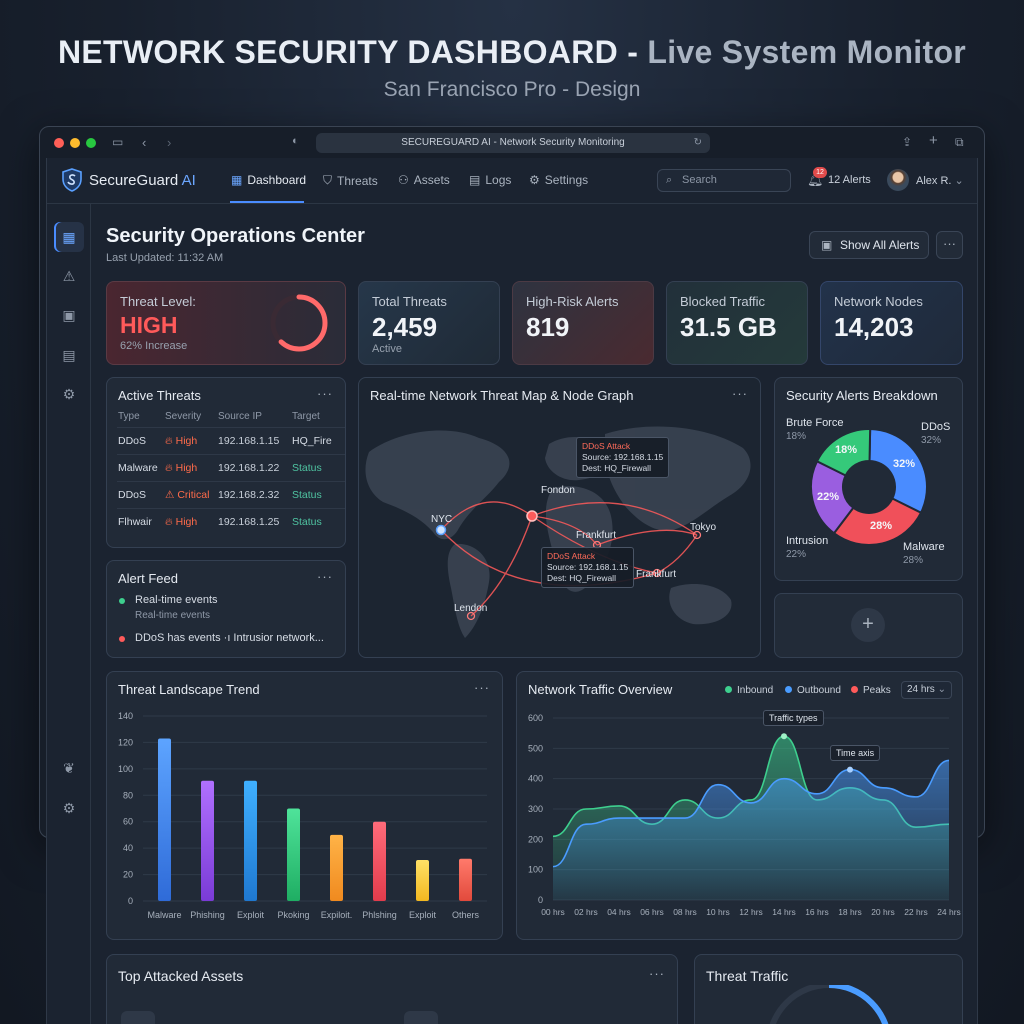 The width and height of the screenshot is (1024, 1024). What do you see at coordinates (700, 604) in the screenshot?
I see `australia-shape` at bounding box center [700, 604].